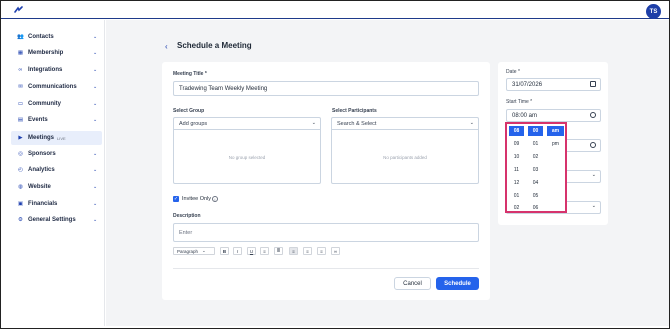 The height and width of the screenshot is (329, 670). Describe the element at coordinates (535, 182) in the screenshot. I see `minute-option: 04` at that location.